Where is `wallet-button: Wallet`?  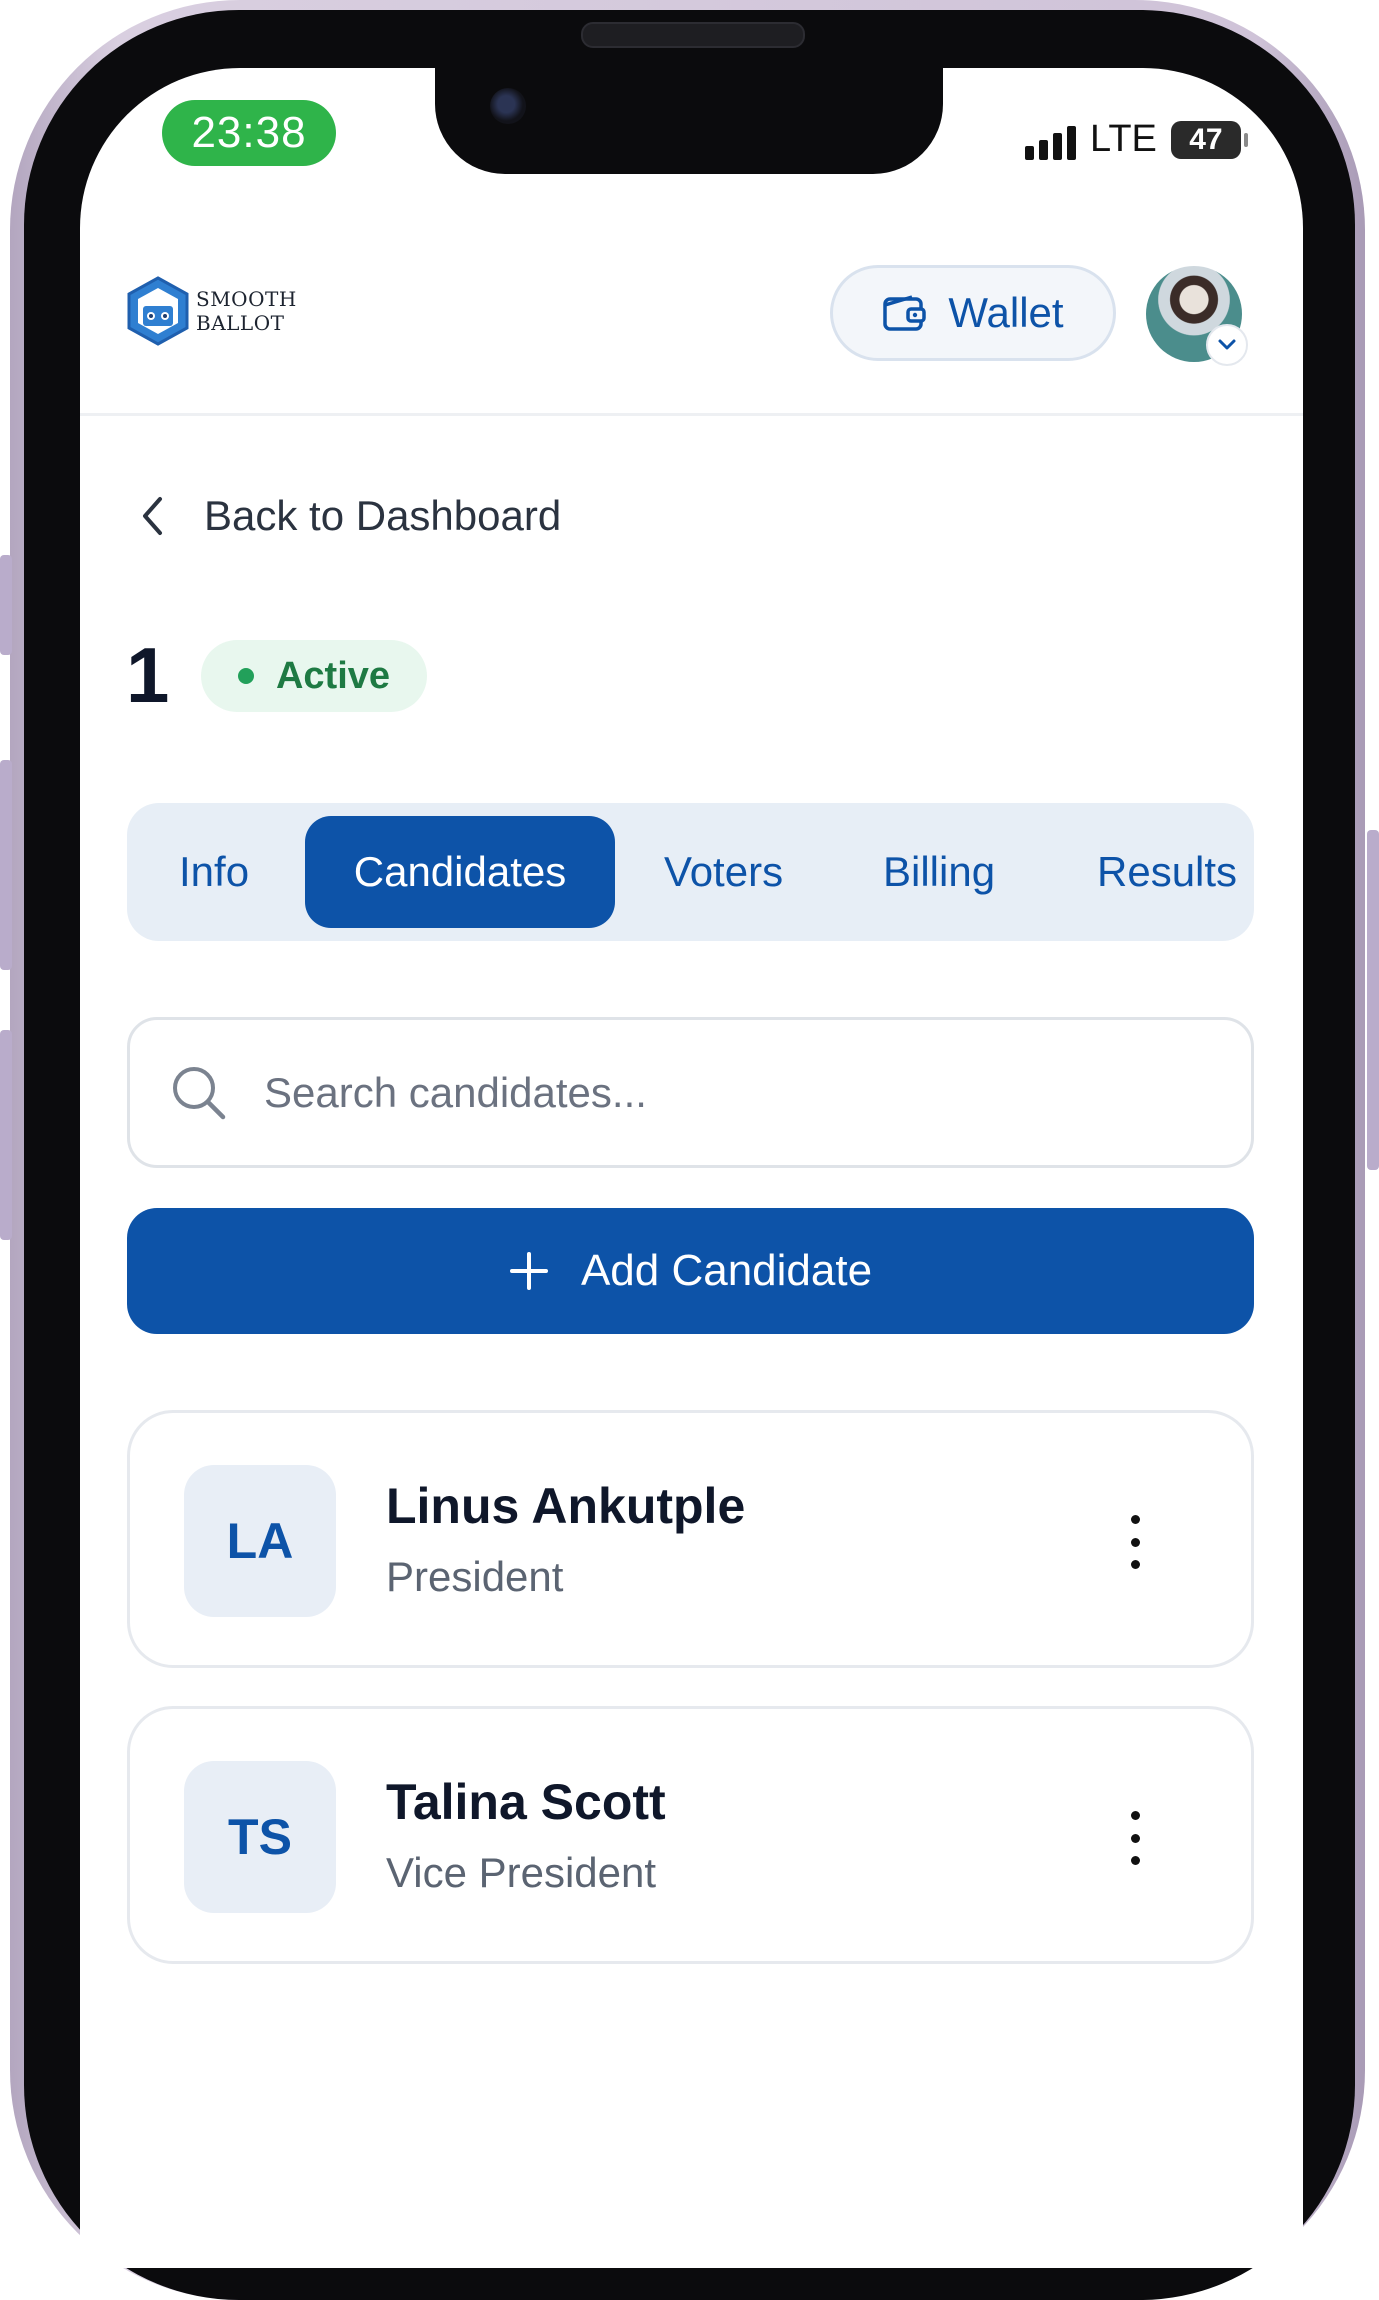 wallet-button: Wallet is located at coordinates (973, 313).